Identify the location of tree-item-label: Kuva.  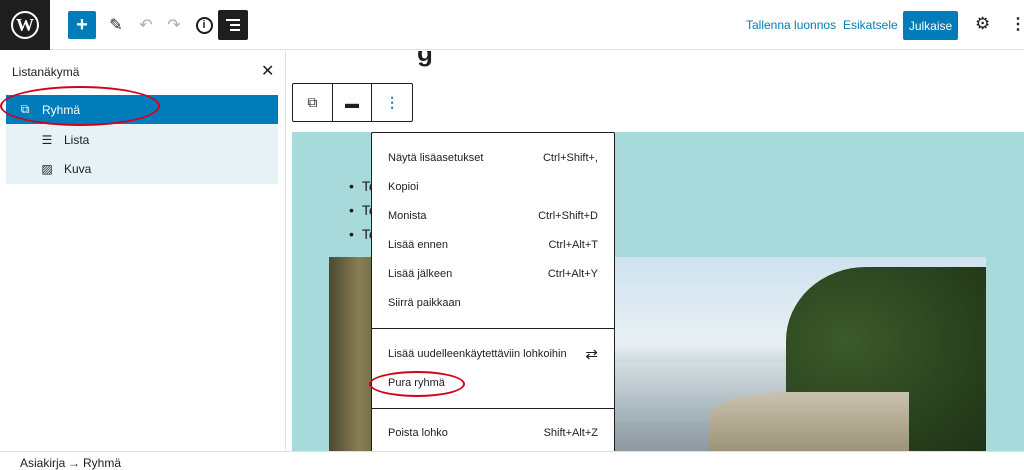
(78, 168).